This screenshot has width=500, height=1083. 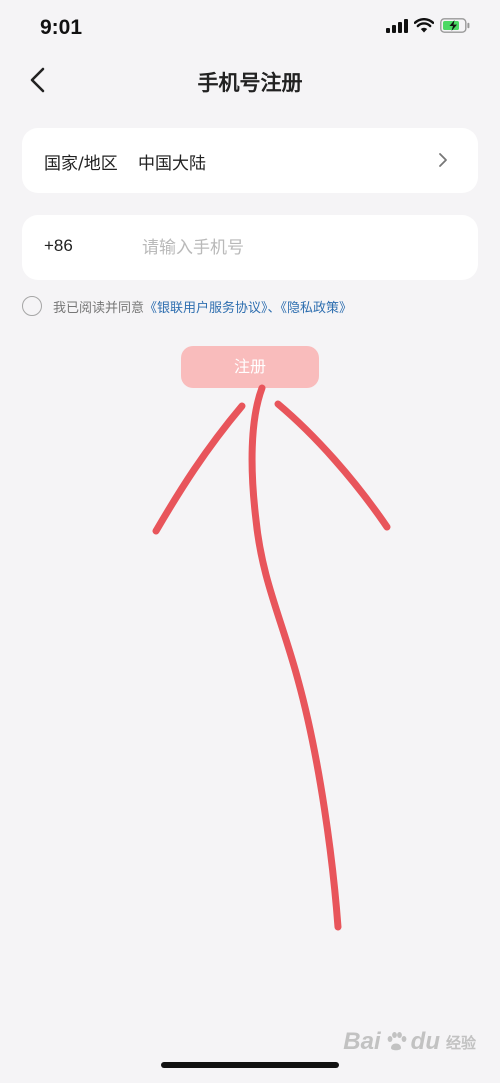 I want to click on privacy-policy-link: 《隐私政策》, so click(x=317, y=308).